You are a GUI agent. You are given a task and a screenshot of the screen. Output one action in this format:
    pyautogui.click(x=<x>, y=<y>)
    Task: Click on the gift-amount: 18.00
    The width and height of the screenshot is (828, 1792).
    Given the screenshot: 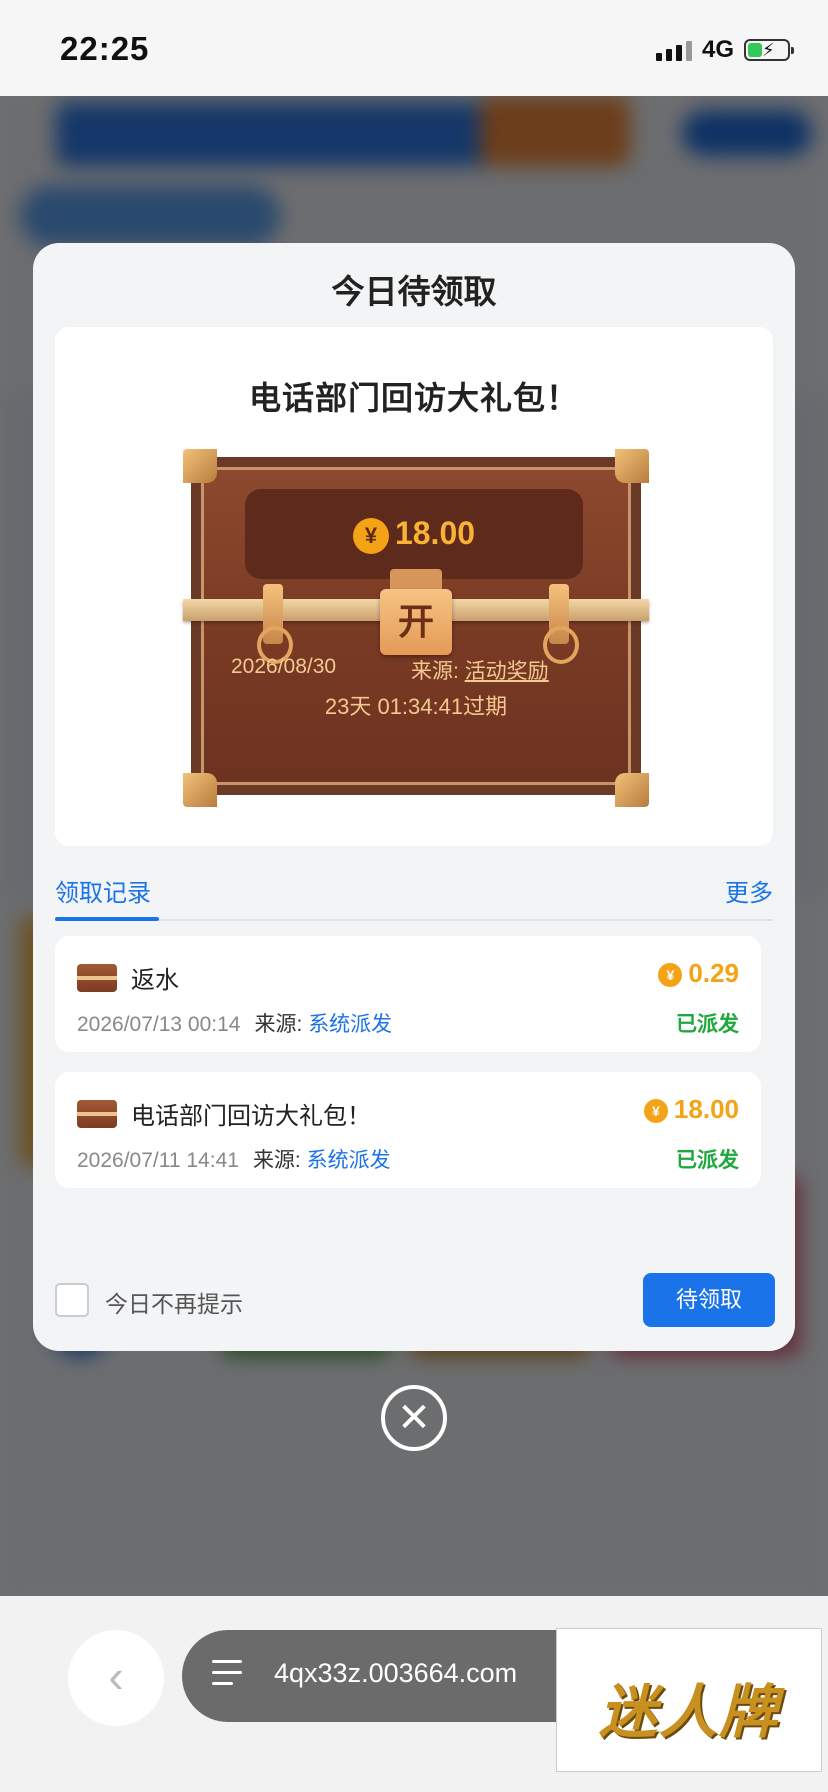 What is the action you would take?
    pyautogui.click(x=435, y=533)
    